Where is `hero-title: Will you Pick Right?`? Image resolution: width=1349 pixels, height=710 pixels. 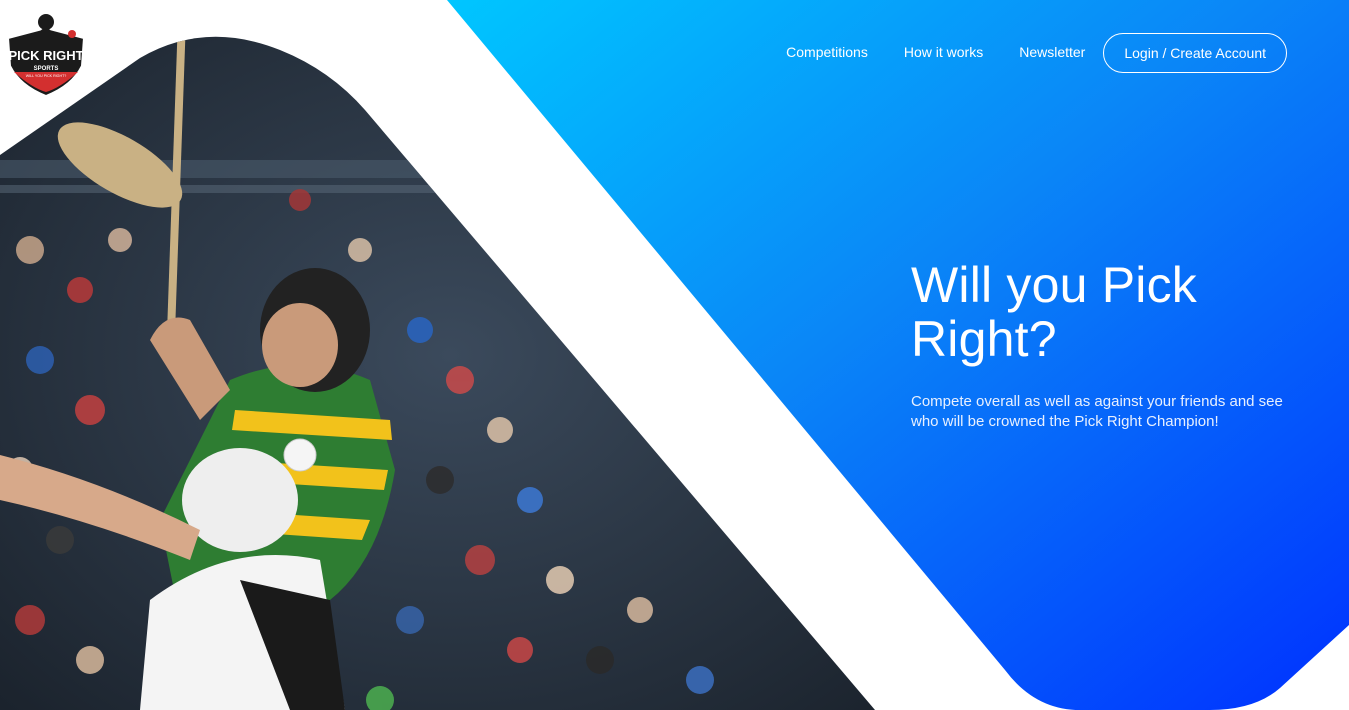
hero-title: Will you Pick Right? is located at coordinates (1054, 312).